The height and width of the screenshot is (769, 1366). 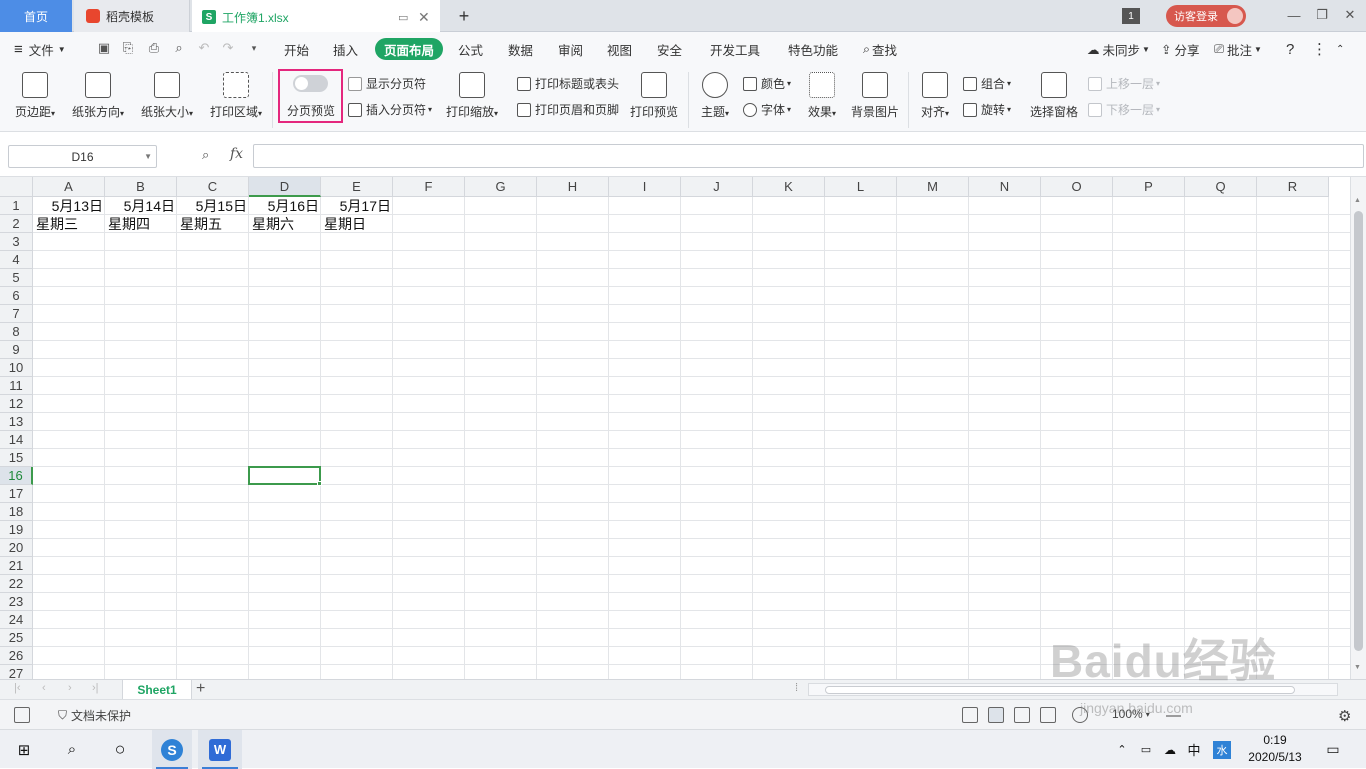 I want to click on background-image-button: 背景图片, so click(x=875, y=93).